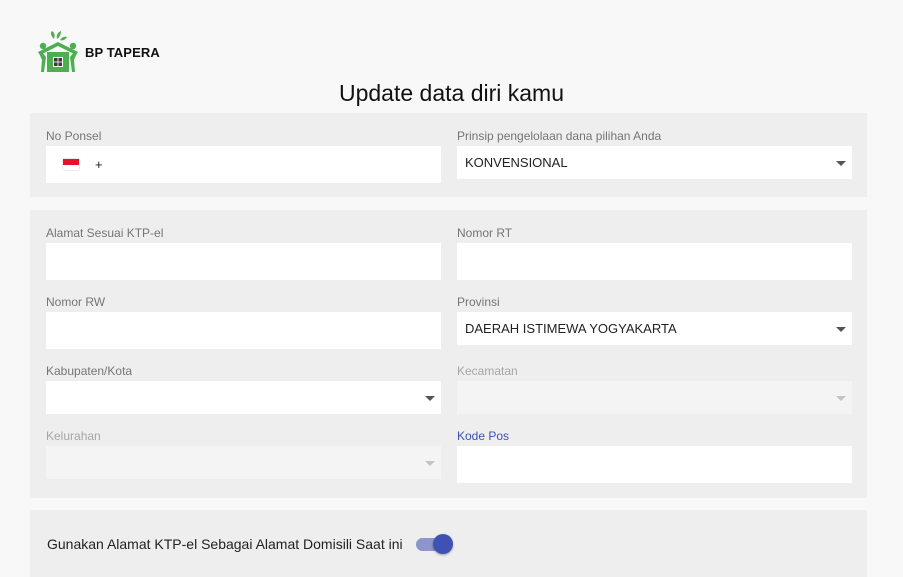 Image resolution: width=903 pixels, height=577 pixels. Describe the element at coordinates (559, 136) in the screenshot. I see `fund-principle-label: Prinsip pengelolaan dana pilihan Anda` at that location.